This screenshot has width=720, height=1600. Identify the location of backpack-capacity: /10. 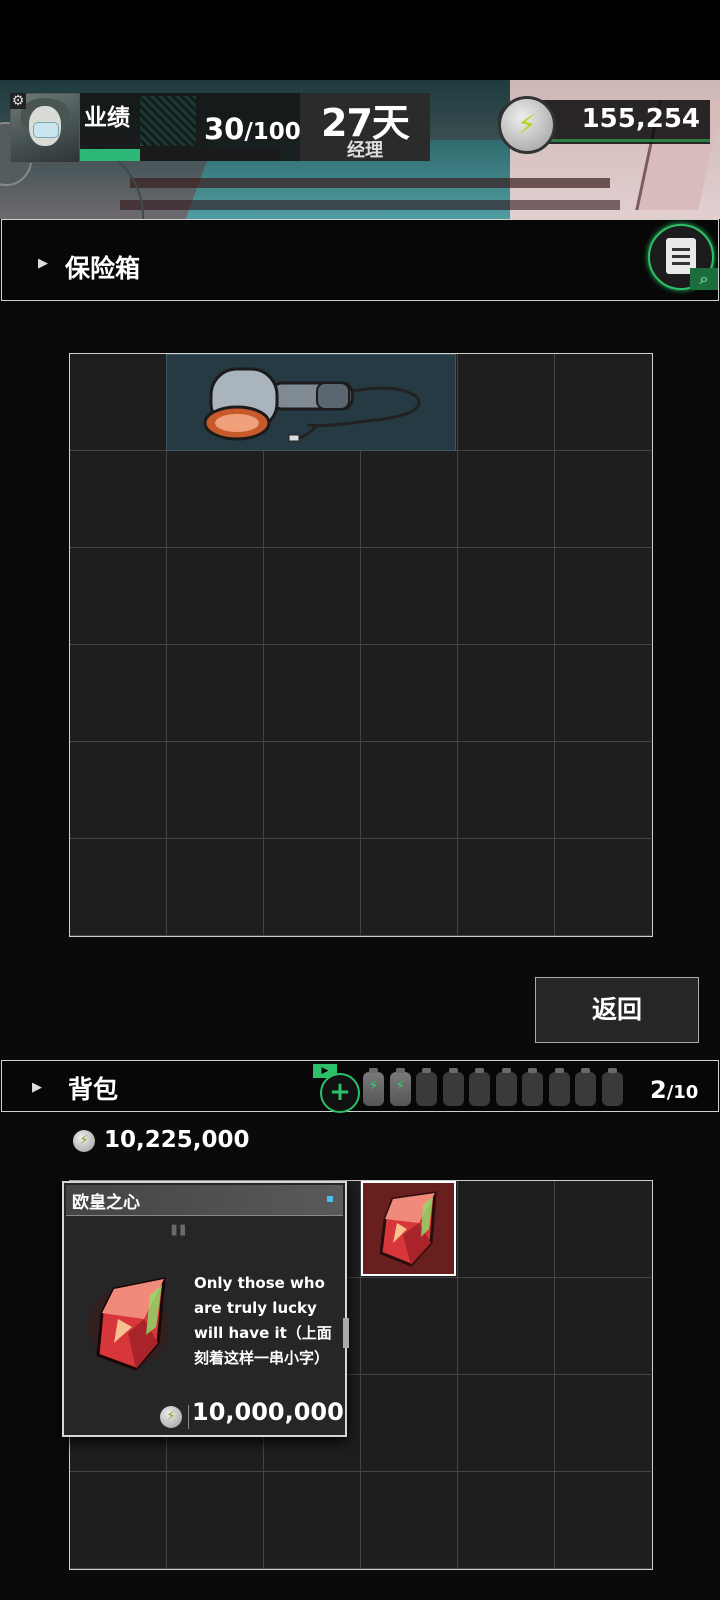
(682, 1092).